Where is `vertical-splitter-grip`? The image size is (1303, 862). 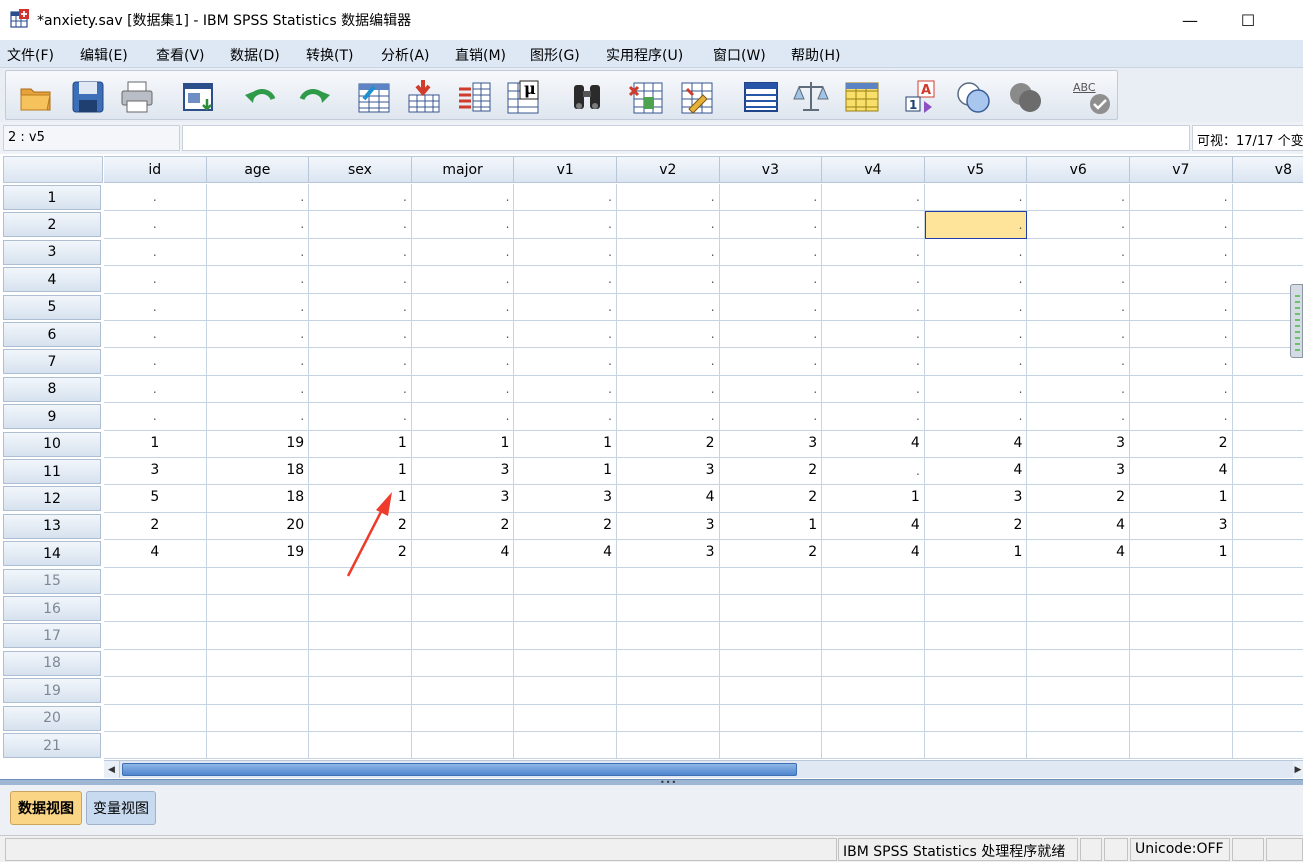 vertical-splitter-grip is located at coordinates (1296, 321).